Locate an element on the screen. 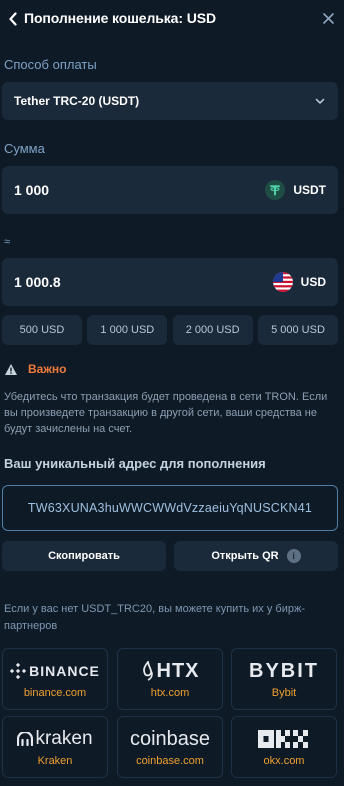  copy-button: Скопировать is located at coordinates (84, 556).